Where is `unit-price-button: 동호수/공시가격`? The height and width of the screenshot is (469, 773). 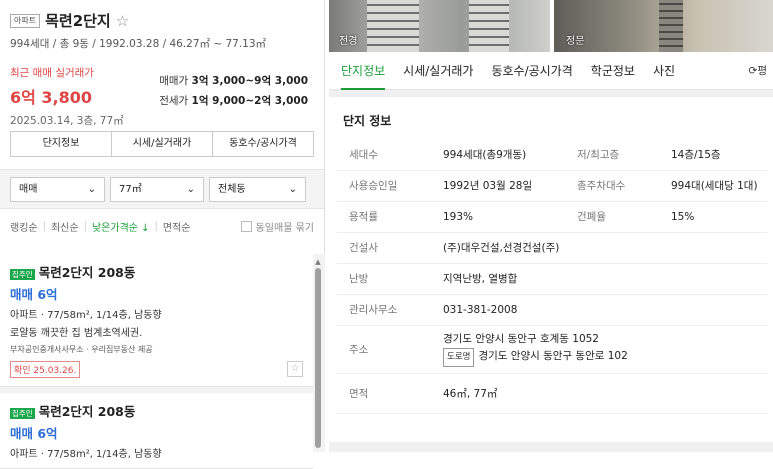
unit-price-button: 동호수/공시가격 is located at coordinates (263, 144).